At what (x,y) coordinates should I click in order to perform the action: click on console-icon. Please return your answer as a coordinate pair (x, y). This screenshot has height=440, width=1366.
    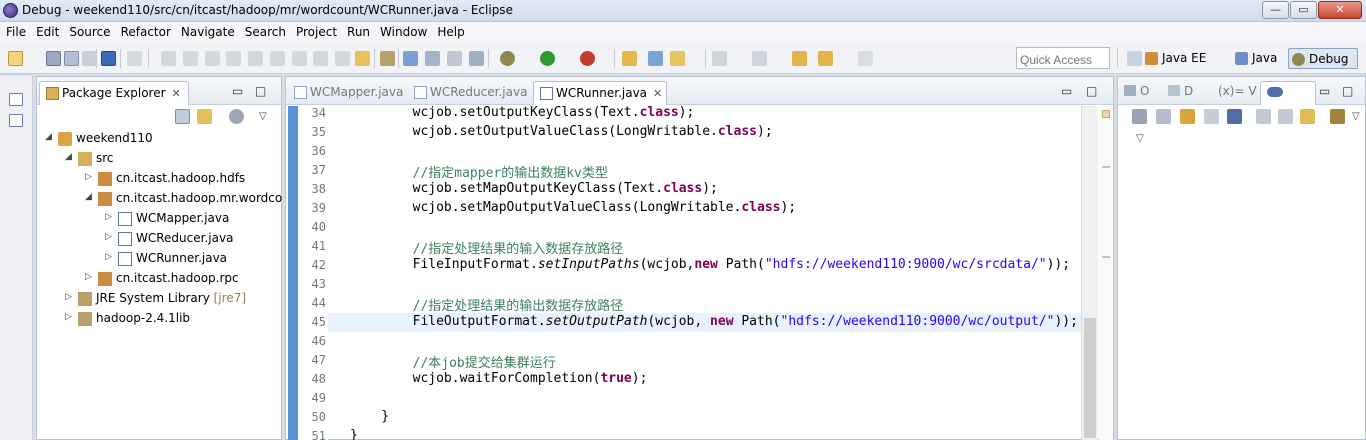
    Looking at the image, I should click on (108, 58).